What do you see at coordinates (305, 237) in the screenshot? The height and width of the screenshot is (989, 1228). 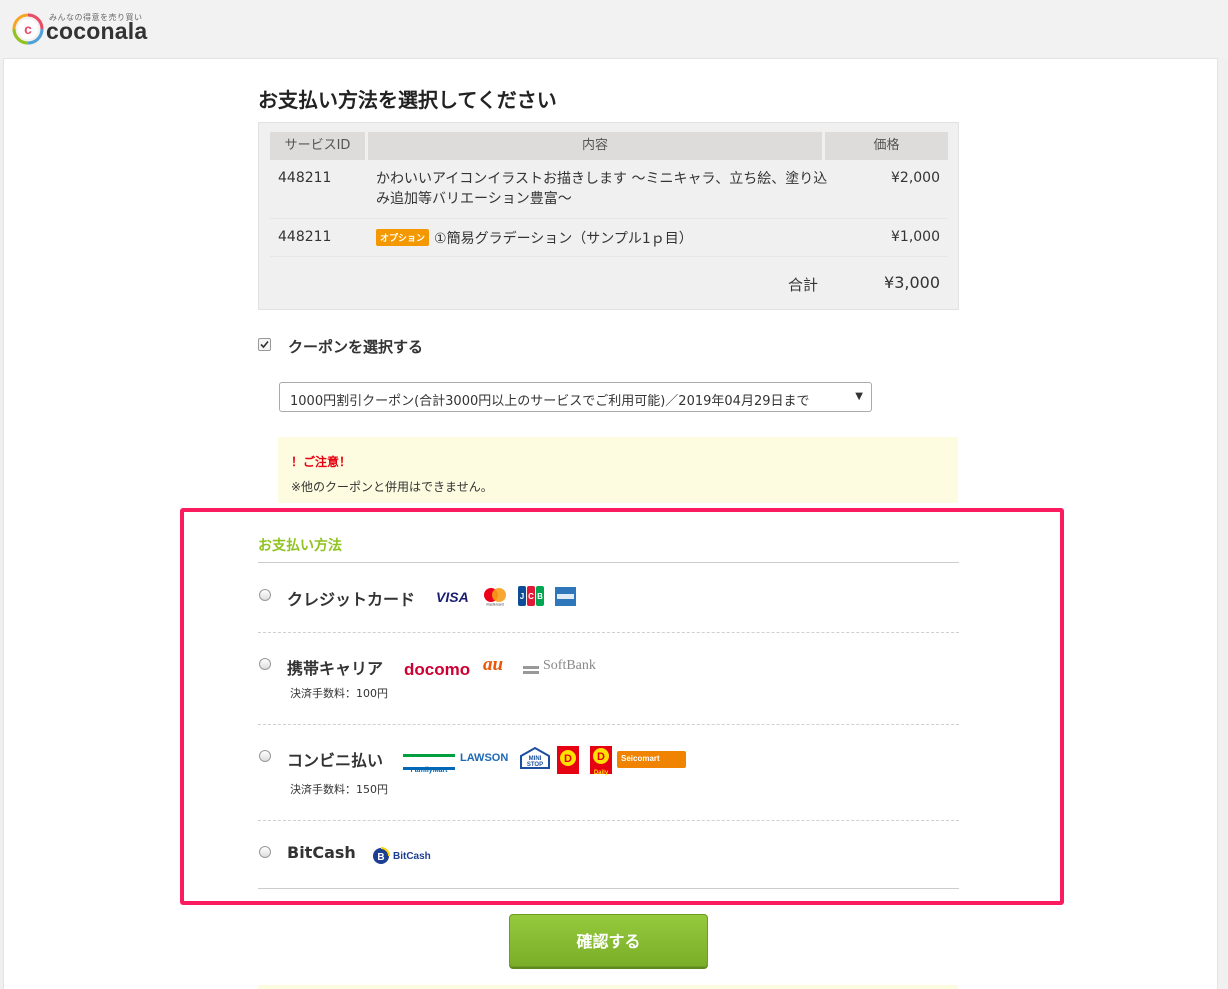 I see `row2-service-id: 448211` at bounding box center [305, 237].